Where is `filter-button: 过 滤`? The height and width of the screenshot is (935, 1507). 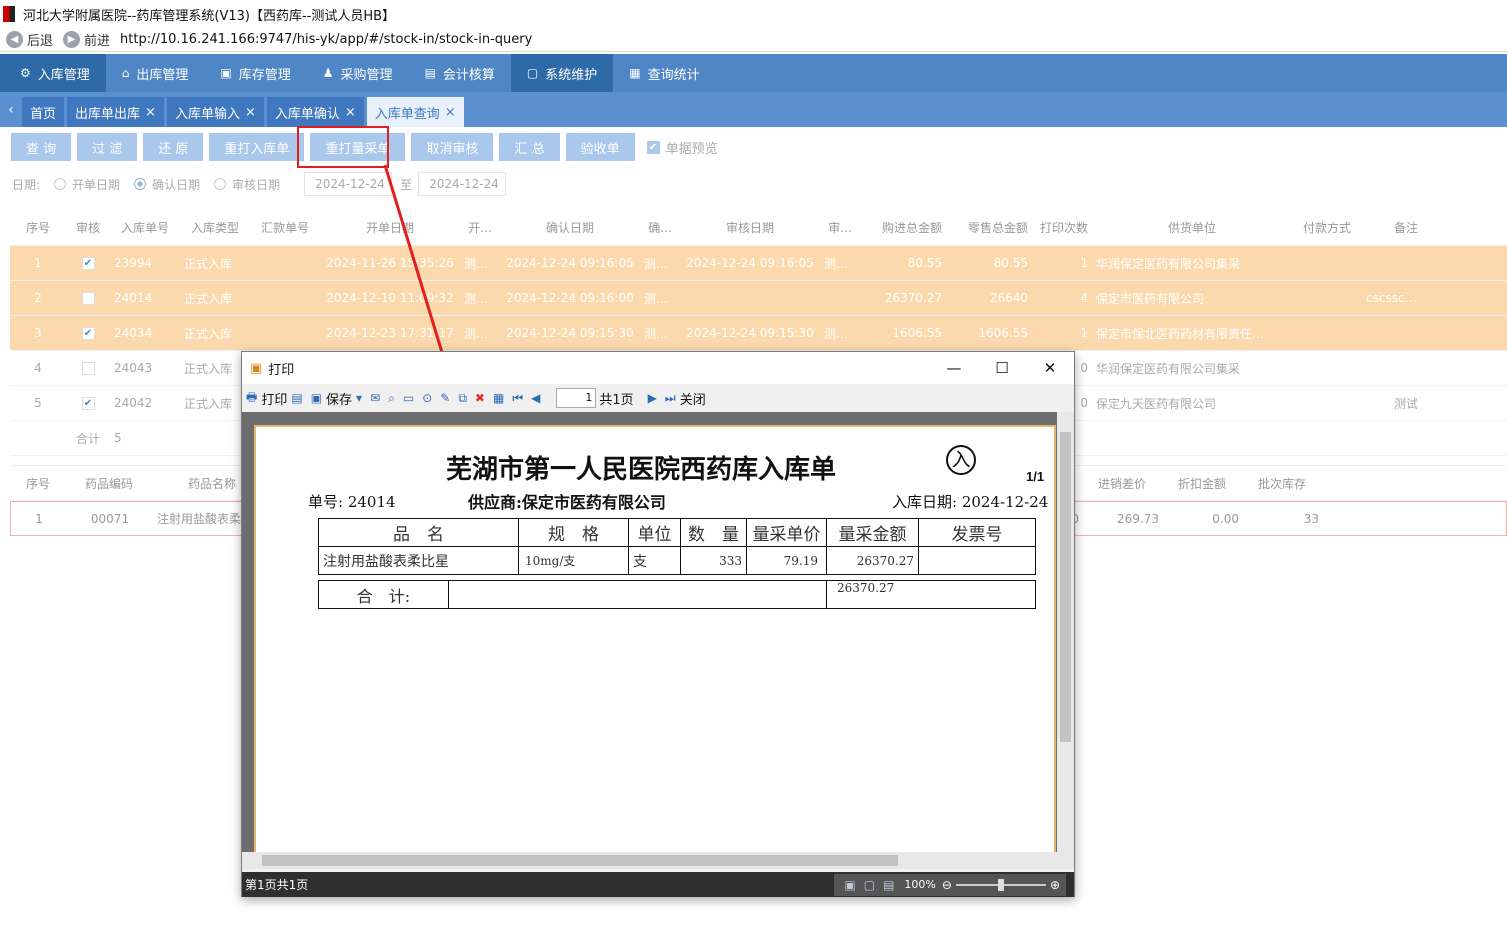
filter-button: 过 滤 is located at coordinates (107, 147).